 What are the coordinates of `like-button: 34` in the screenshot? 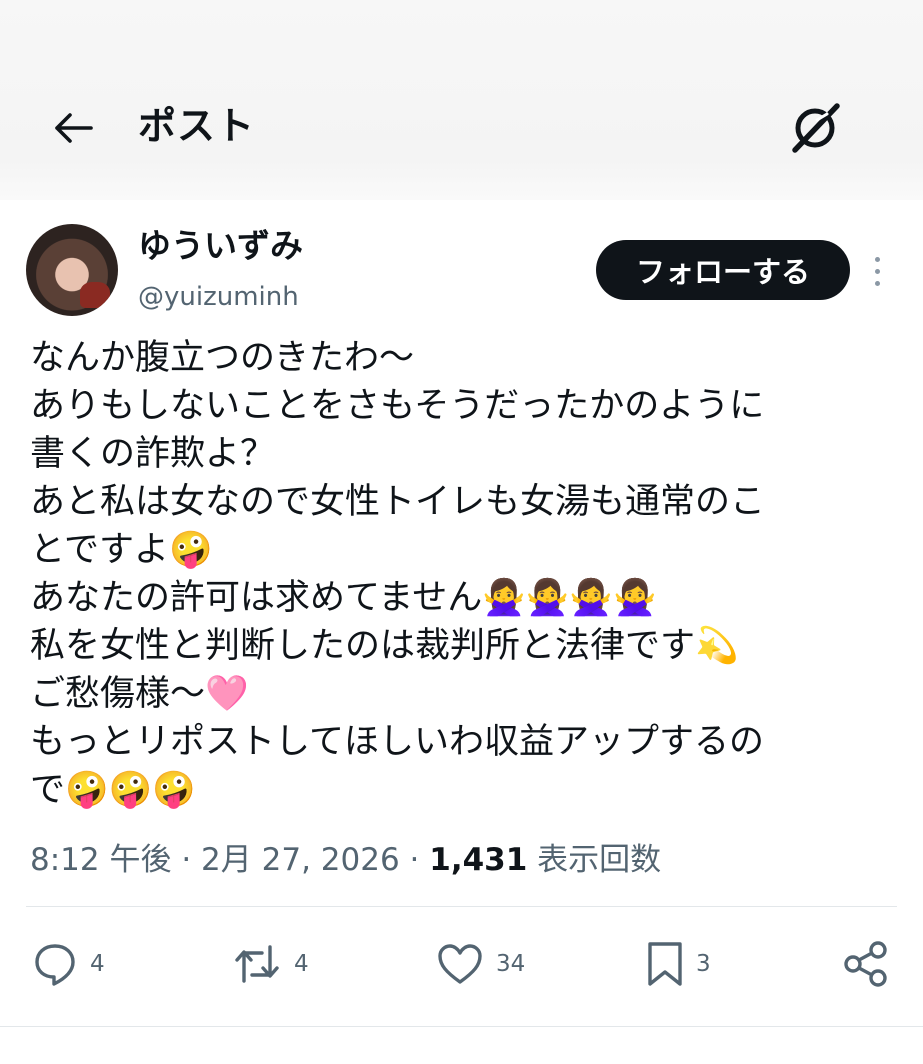 It's located at (480, 964).